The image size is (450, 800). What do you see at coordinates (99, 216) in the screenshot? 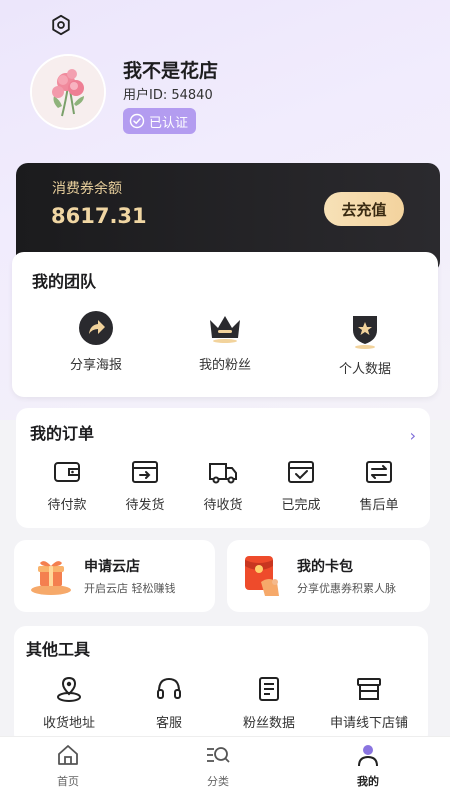
I see `voucher-amount: 8617.31` at bounding box center [99, 216].